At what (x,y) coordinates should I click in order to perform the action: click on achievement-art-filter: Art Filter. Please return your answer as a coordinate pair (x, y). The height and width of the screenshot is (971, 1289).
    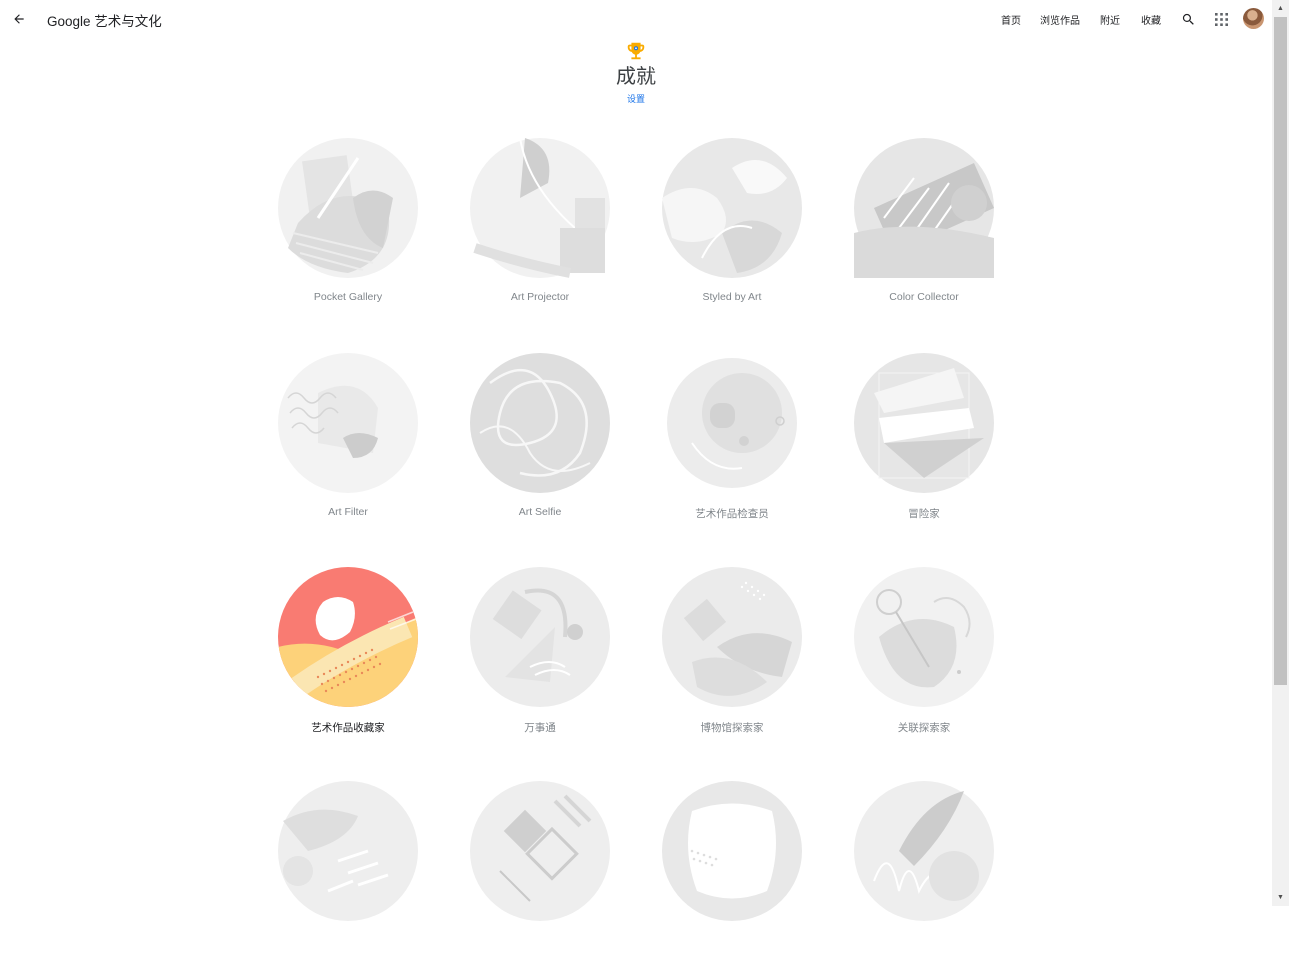
    Looking at the image, I should click on (348, 448).